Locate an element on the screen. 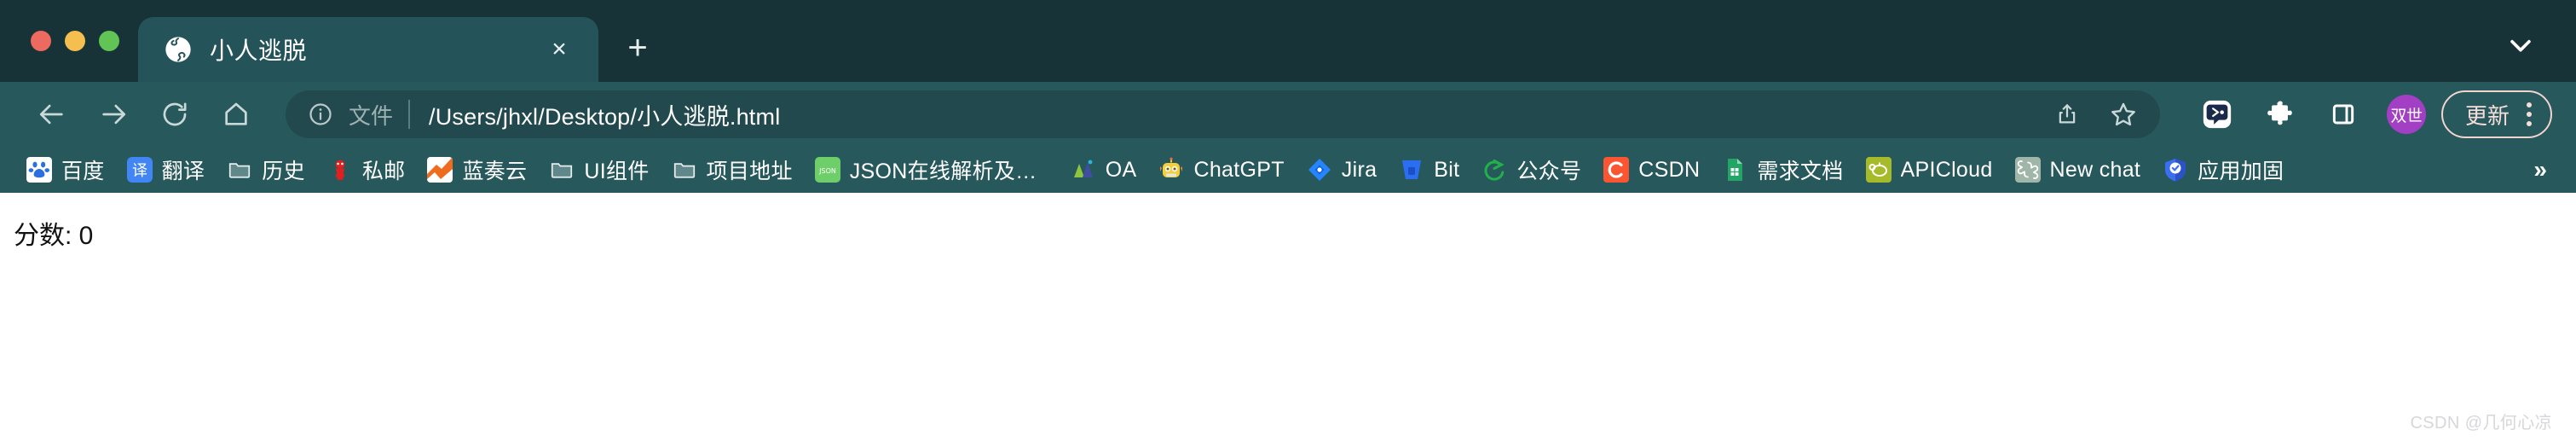  new-tab-button: + is located at coordinates (637, 48).